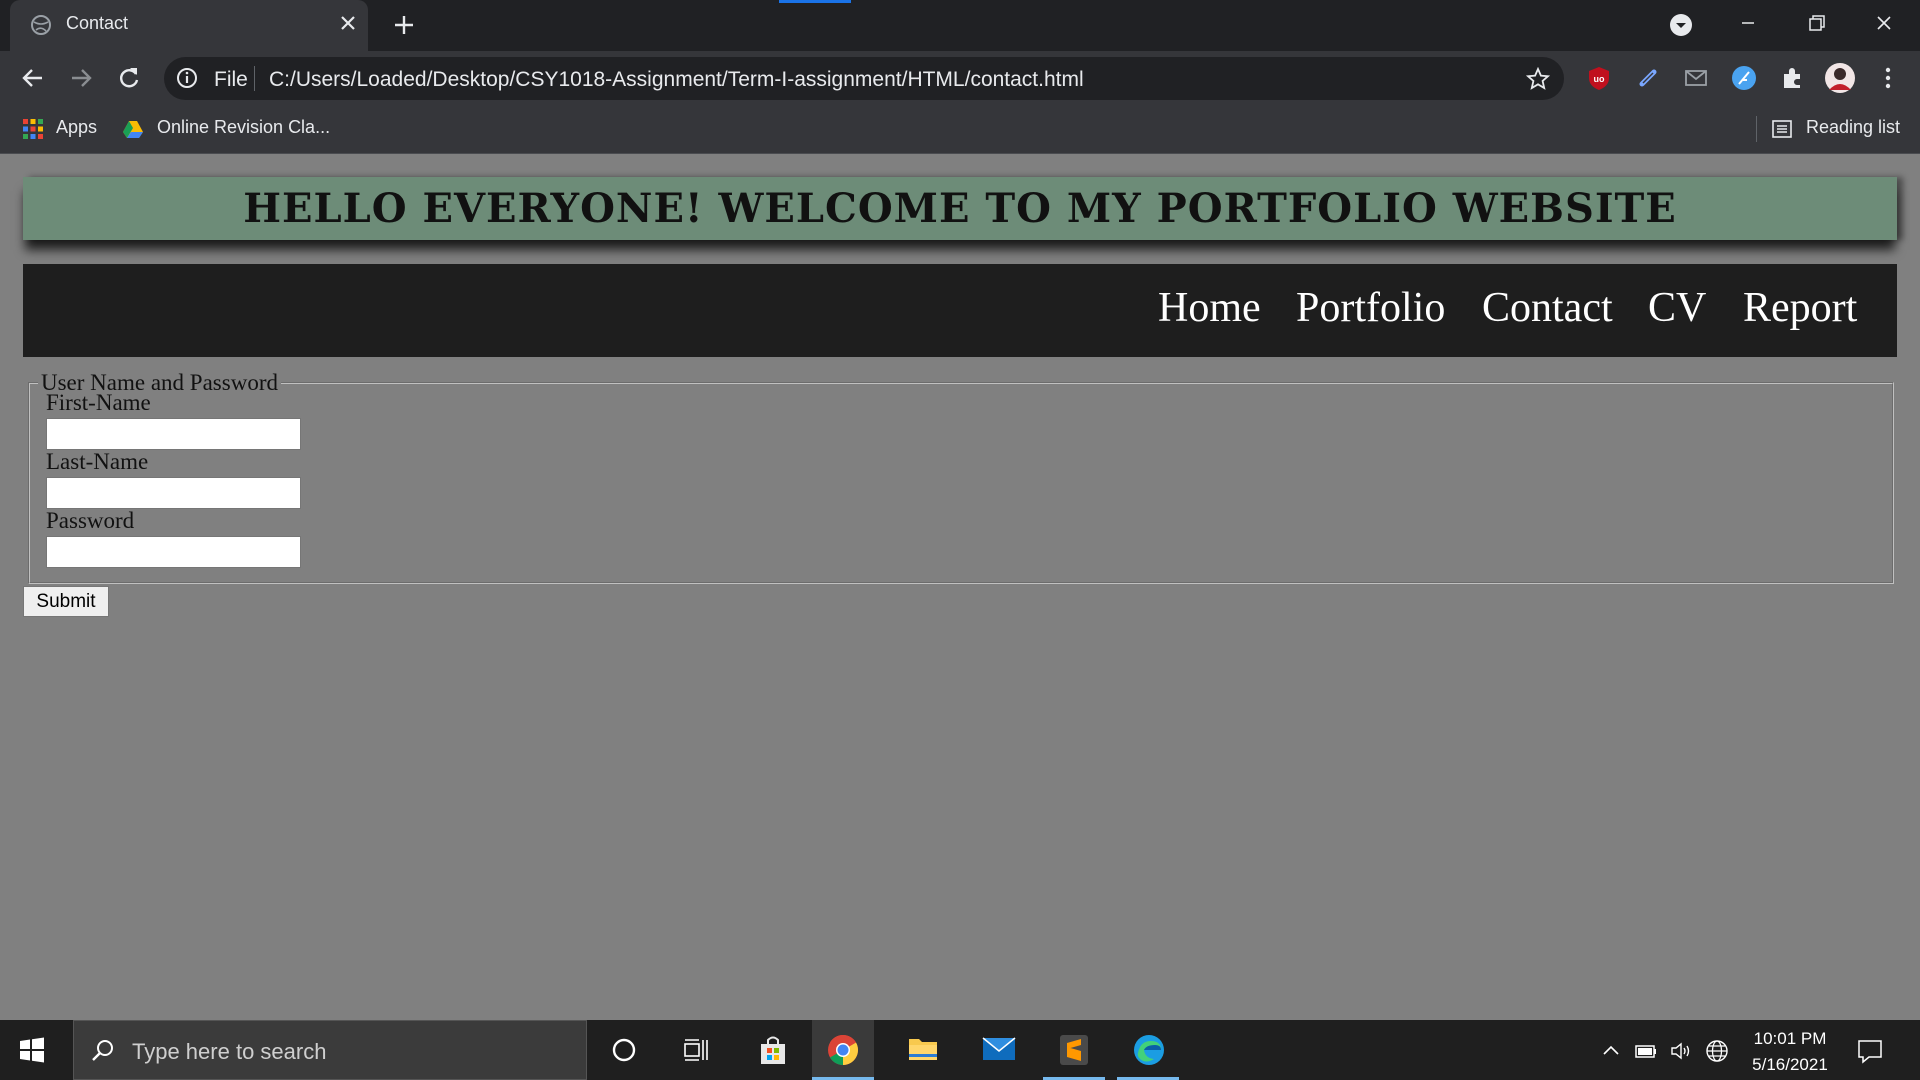 This screenshot has height=1080, width=1920. I want to click on submit-button: Submit, so click(66, 601).